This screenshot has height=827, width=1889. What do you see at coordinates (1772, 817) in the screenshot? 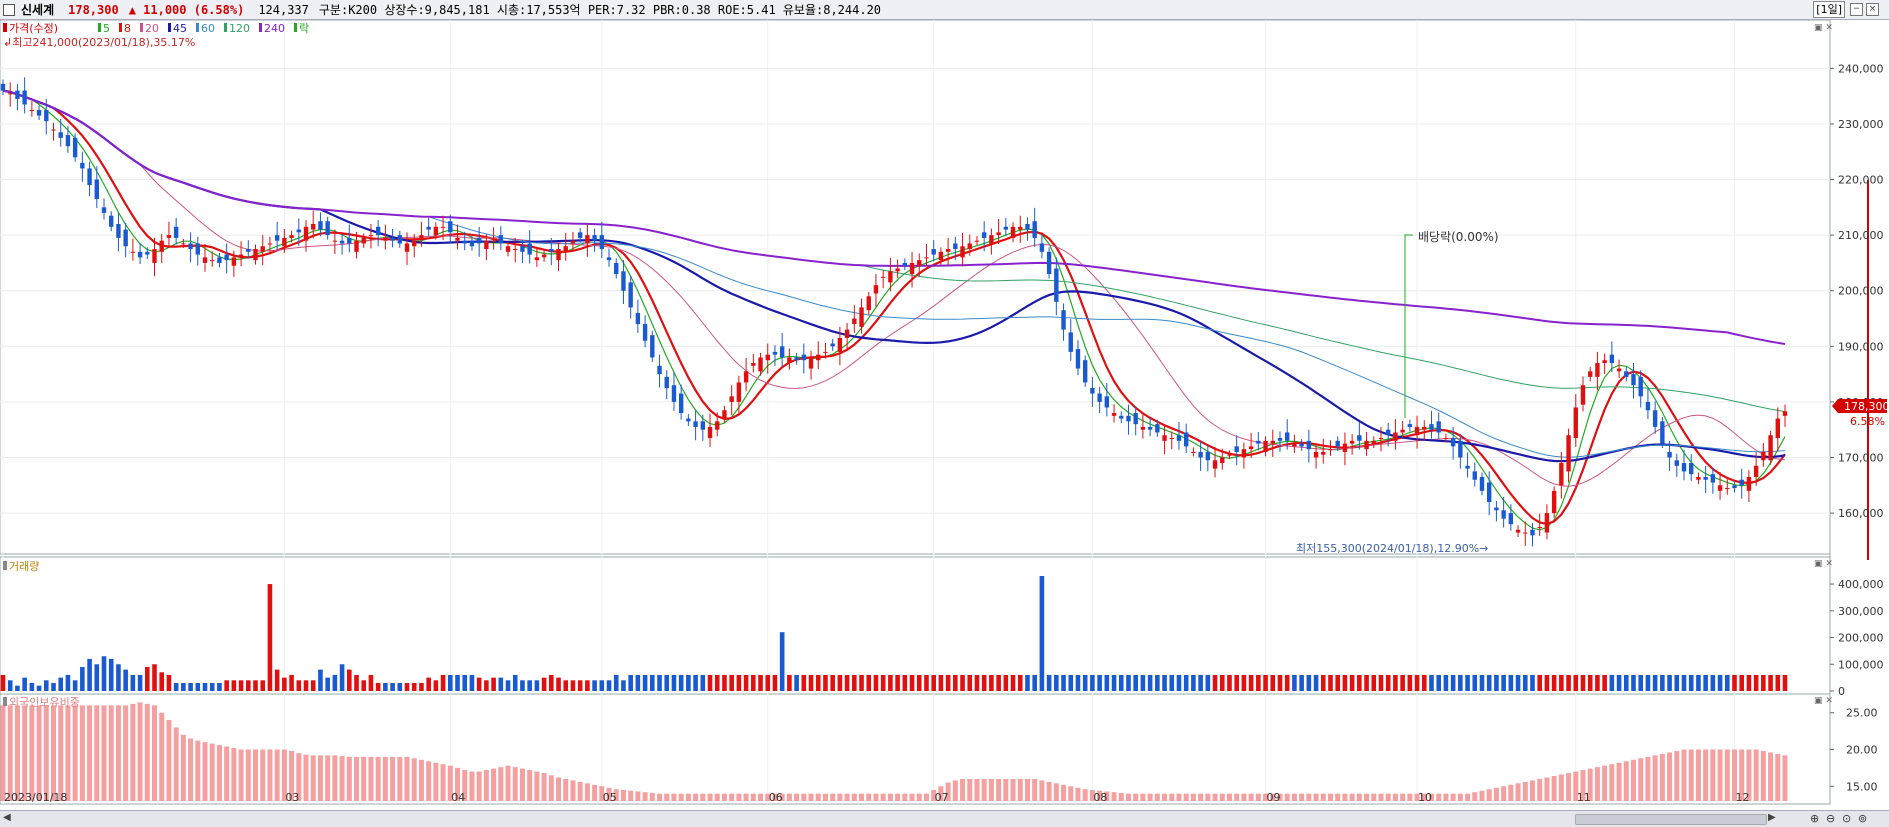
I see `scroll-right-icon: ▶` at bounding box center [1772, 817].